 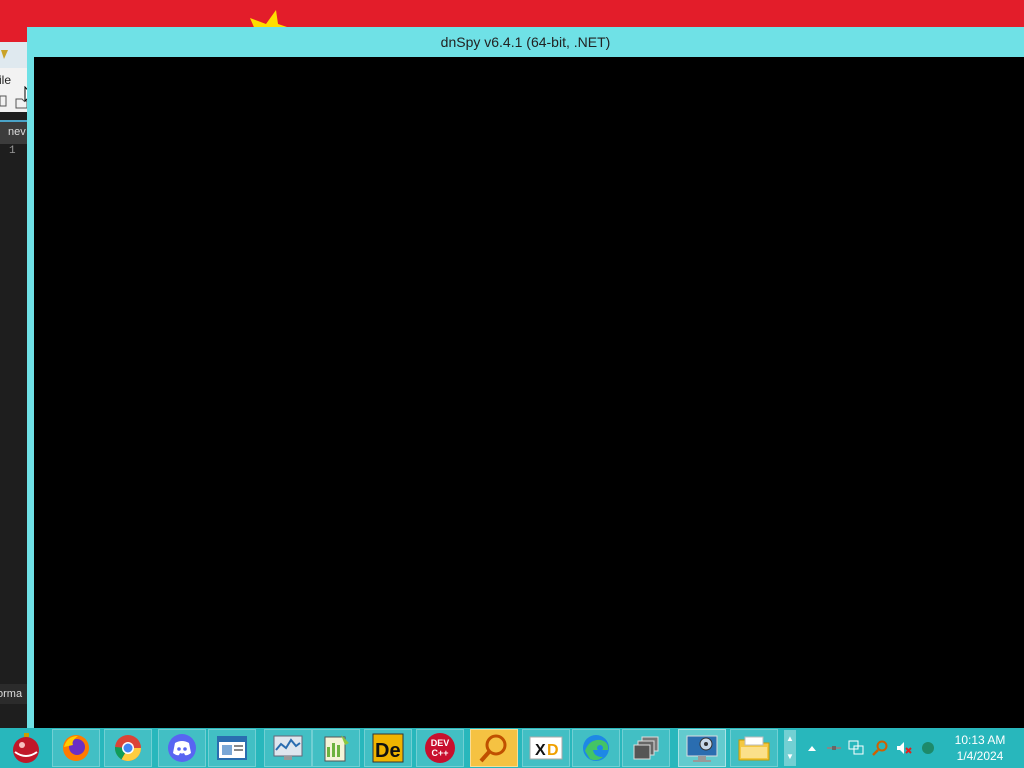 I want to click on background-window-titlebar, so click(x=13, y=55).